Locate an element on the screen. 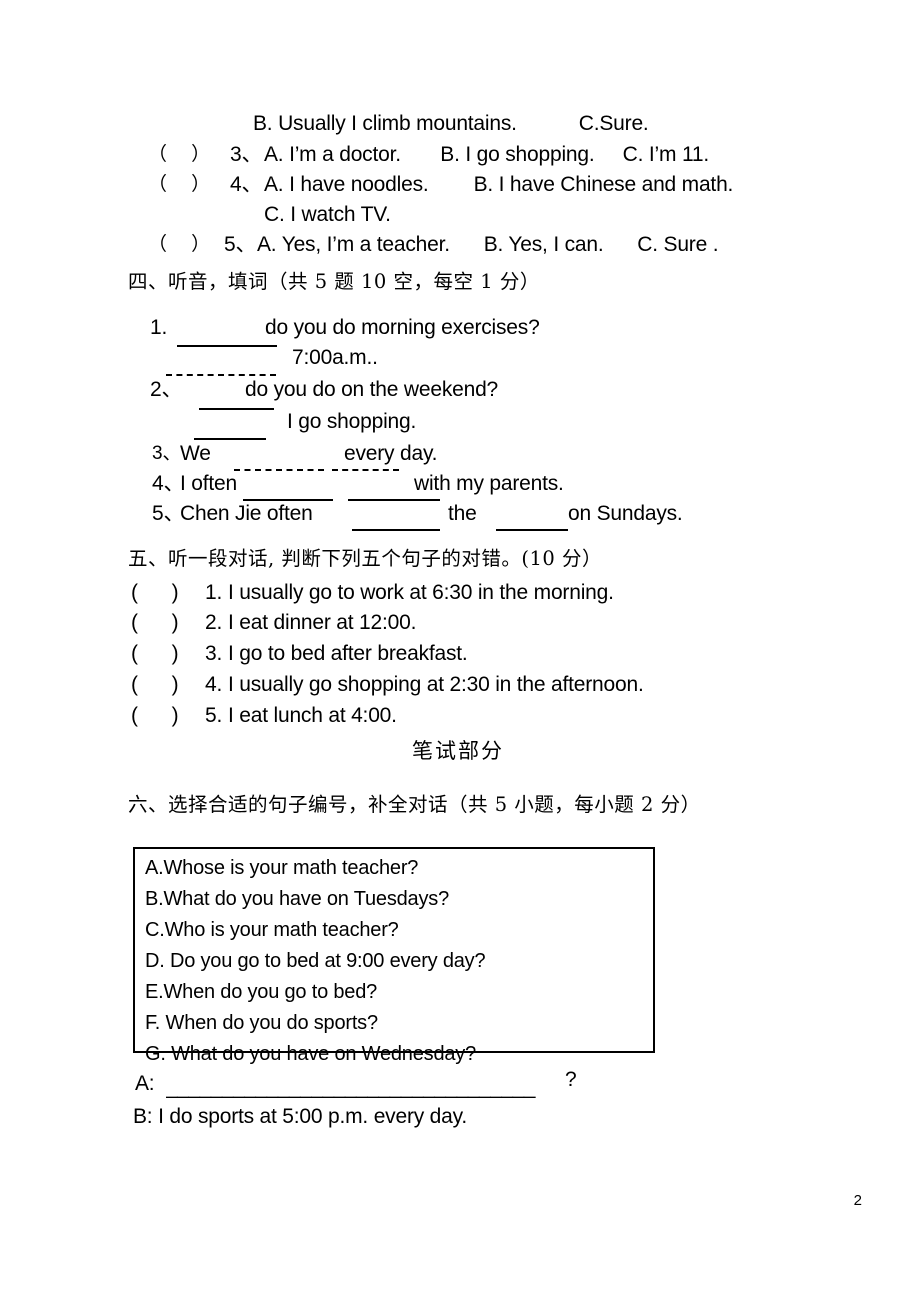  section-five-item-2-text: I eat dinner at 12:00. is located at coordinates (322, 622).